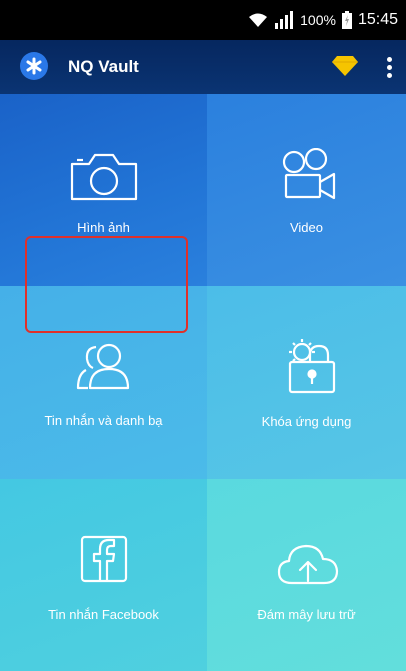  I want to click on battery-icon, so click(346, 20).